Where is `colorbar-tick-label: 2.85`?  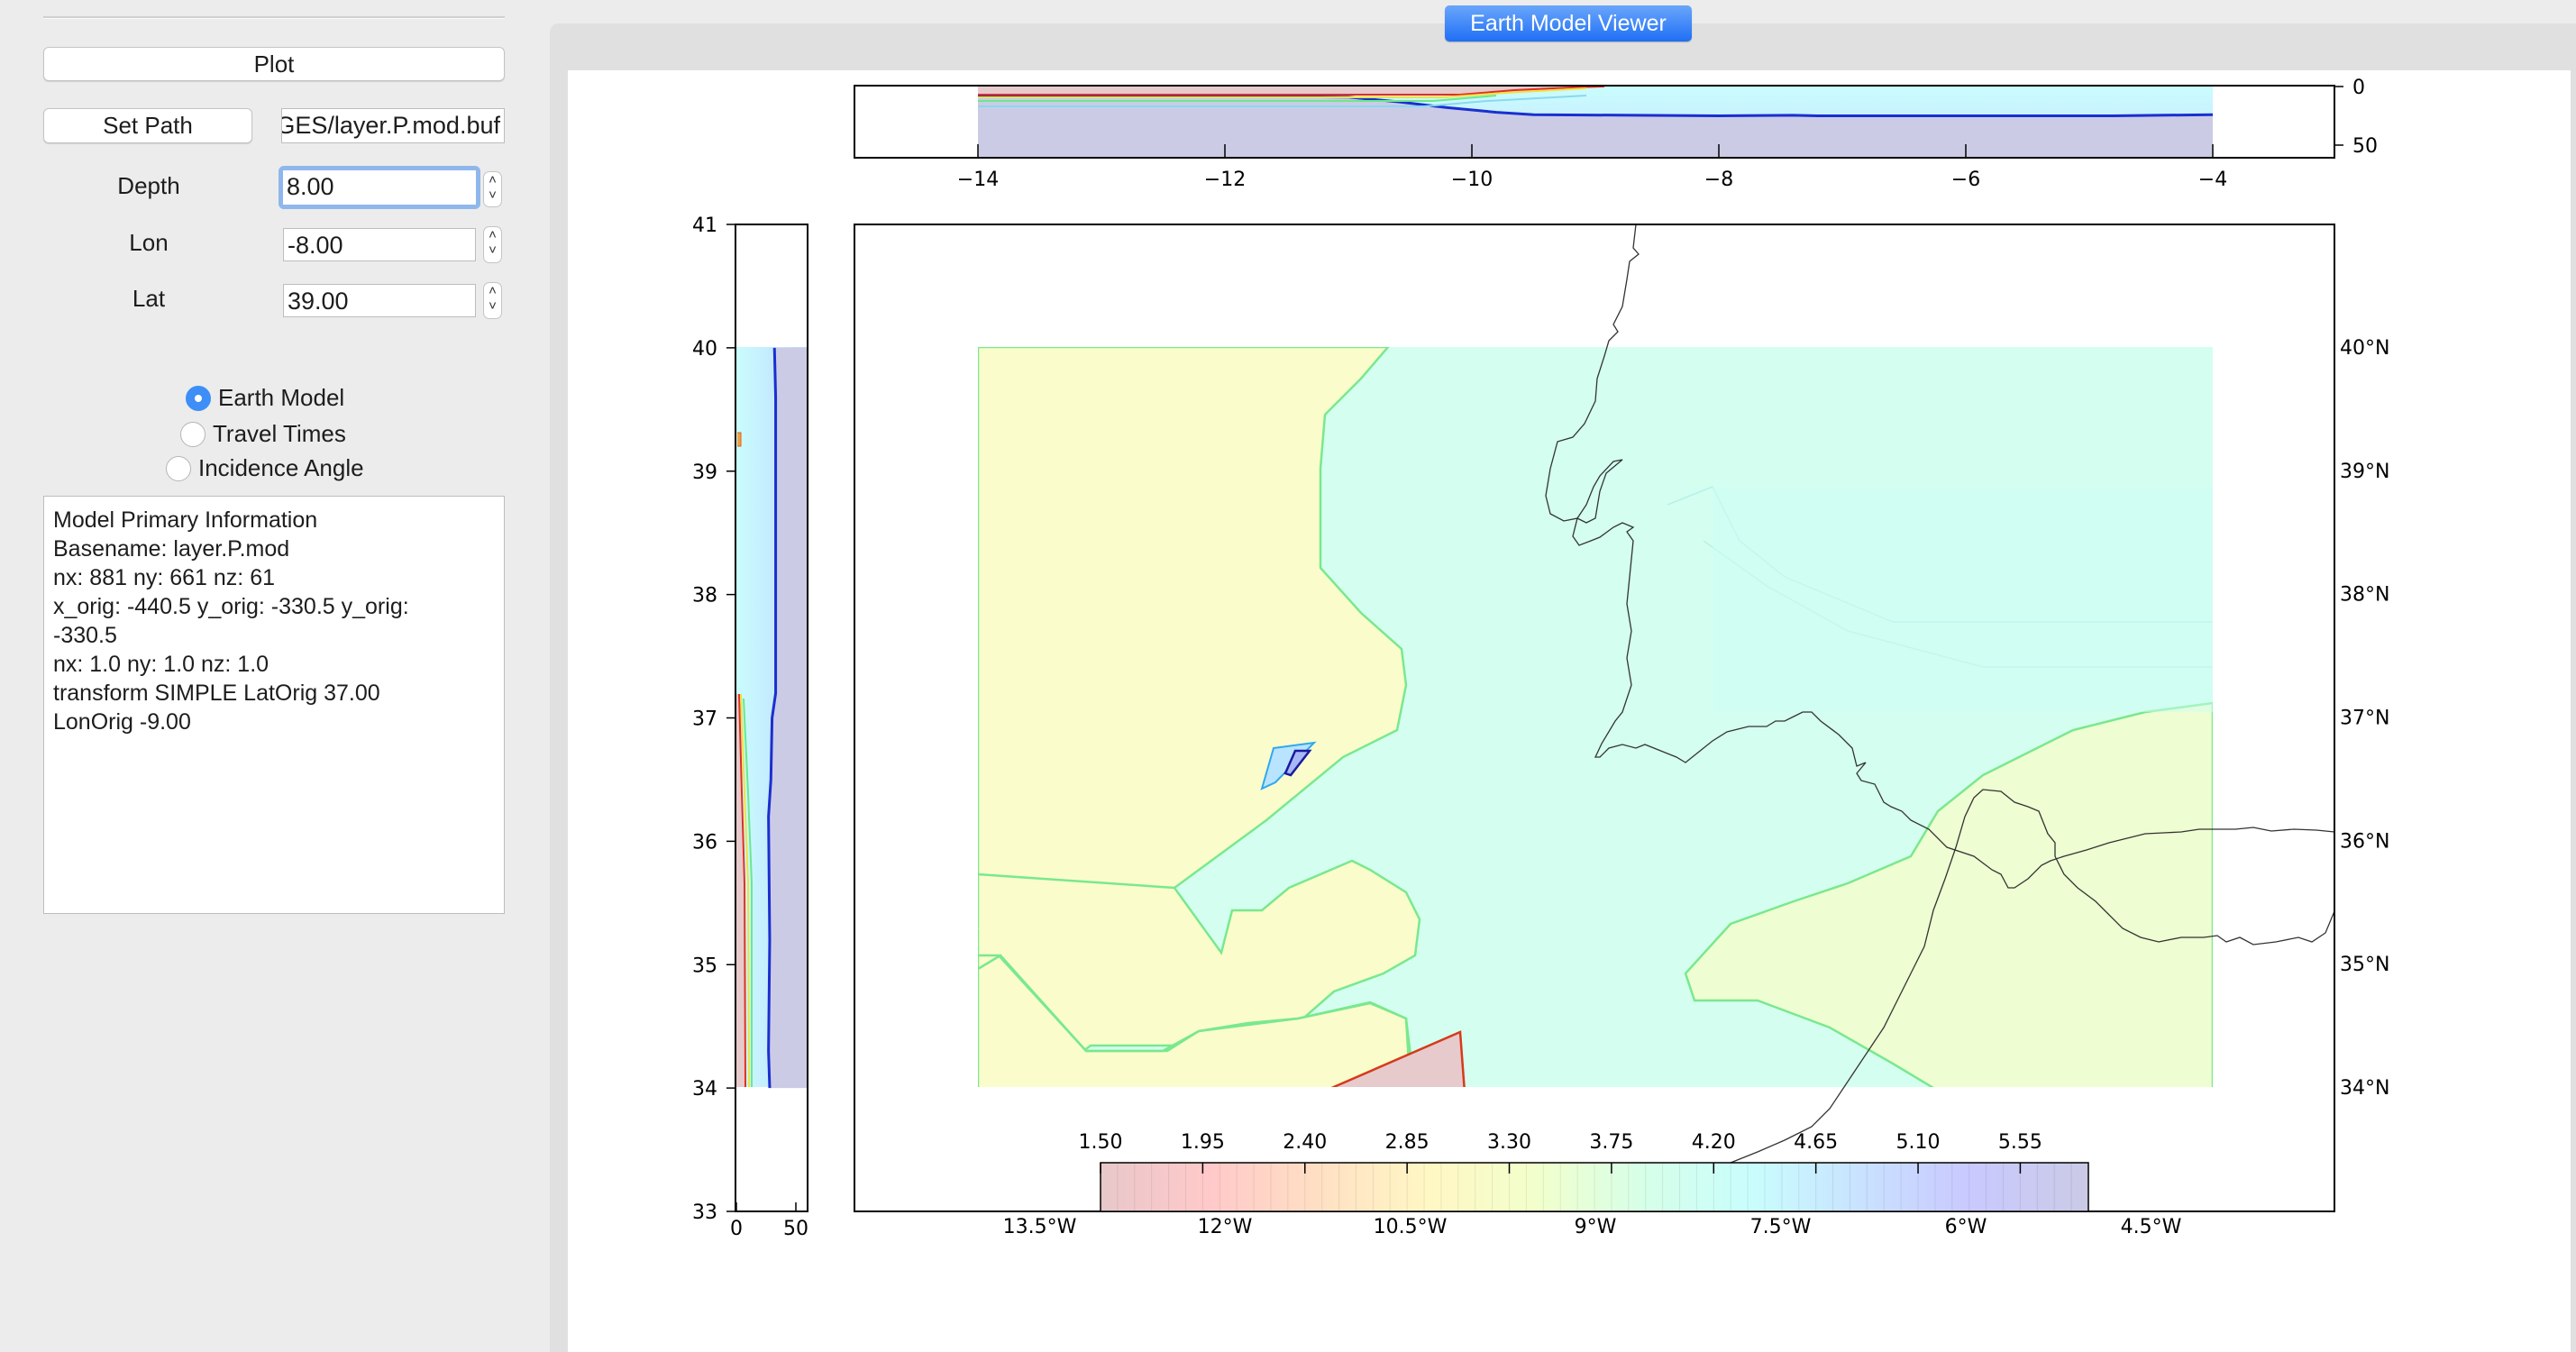
colorbar-tick-label: 2.85 is located at coordinates (1407, 1142).